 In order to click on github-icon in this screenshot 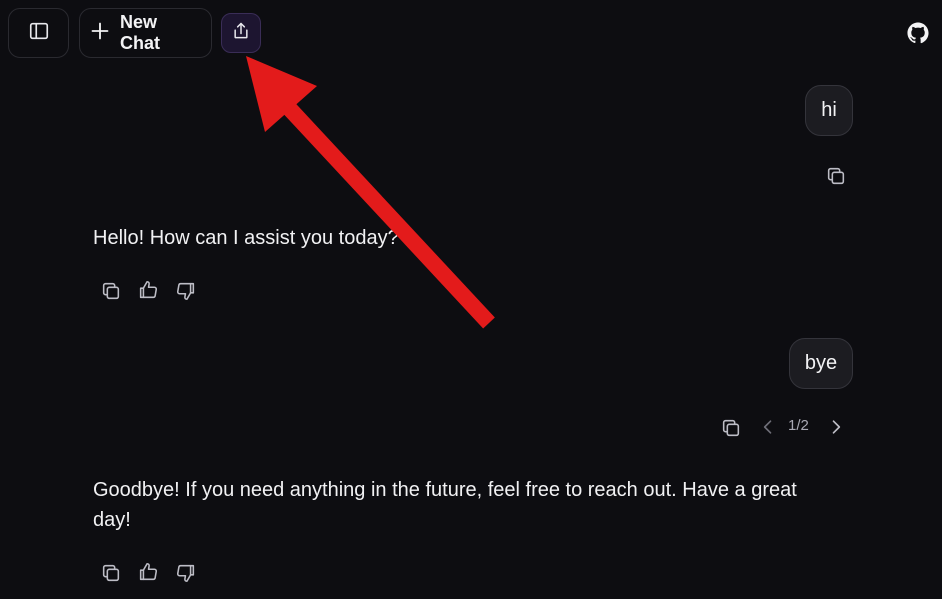, I will do `click(918, 33)`.